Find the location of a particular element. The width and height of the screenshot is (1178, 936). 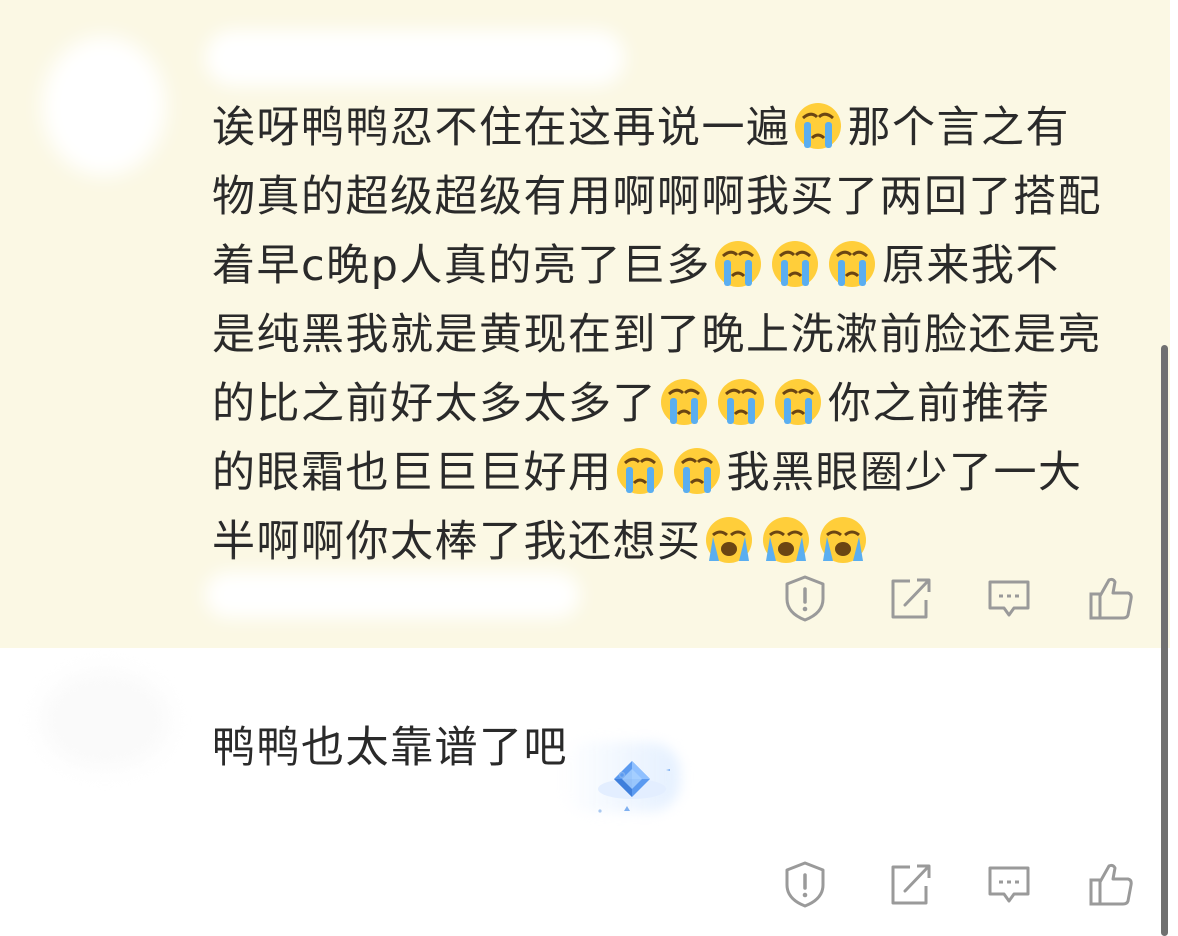

timestamp is located at coordinates (392, 595).